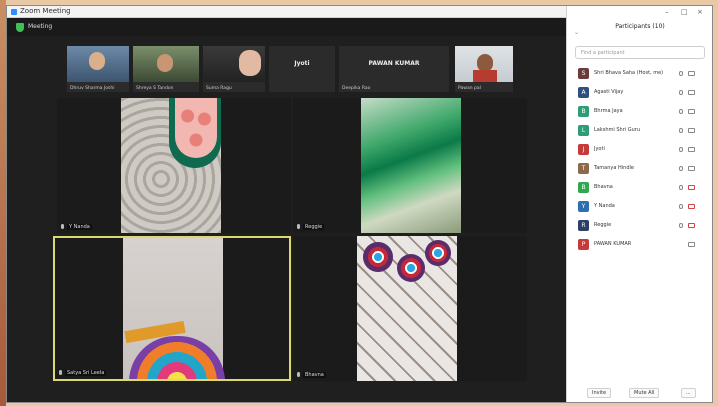 The height and width of the screenshot is (406, 718). I want to click on avatar: Y, so click(583, 206).